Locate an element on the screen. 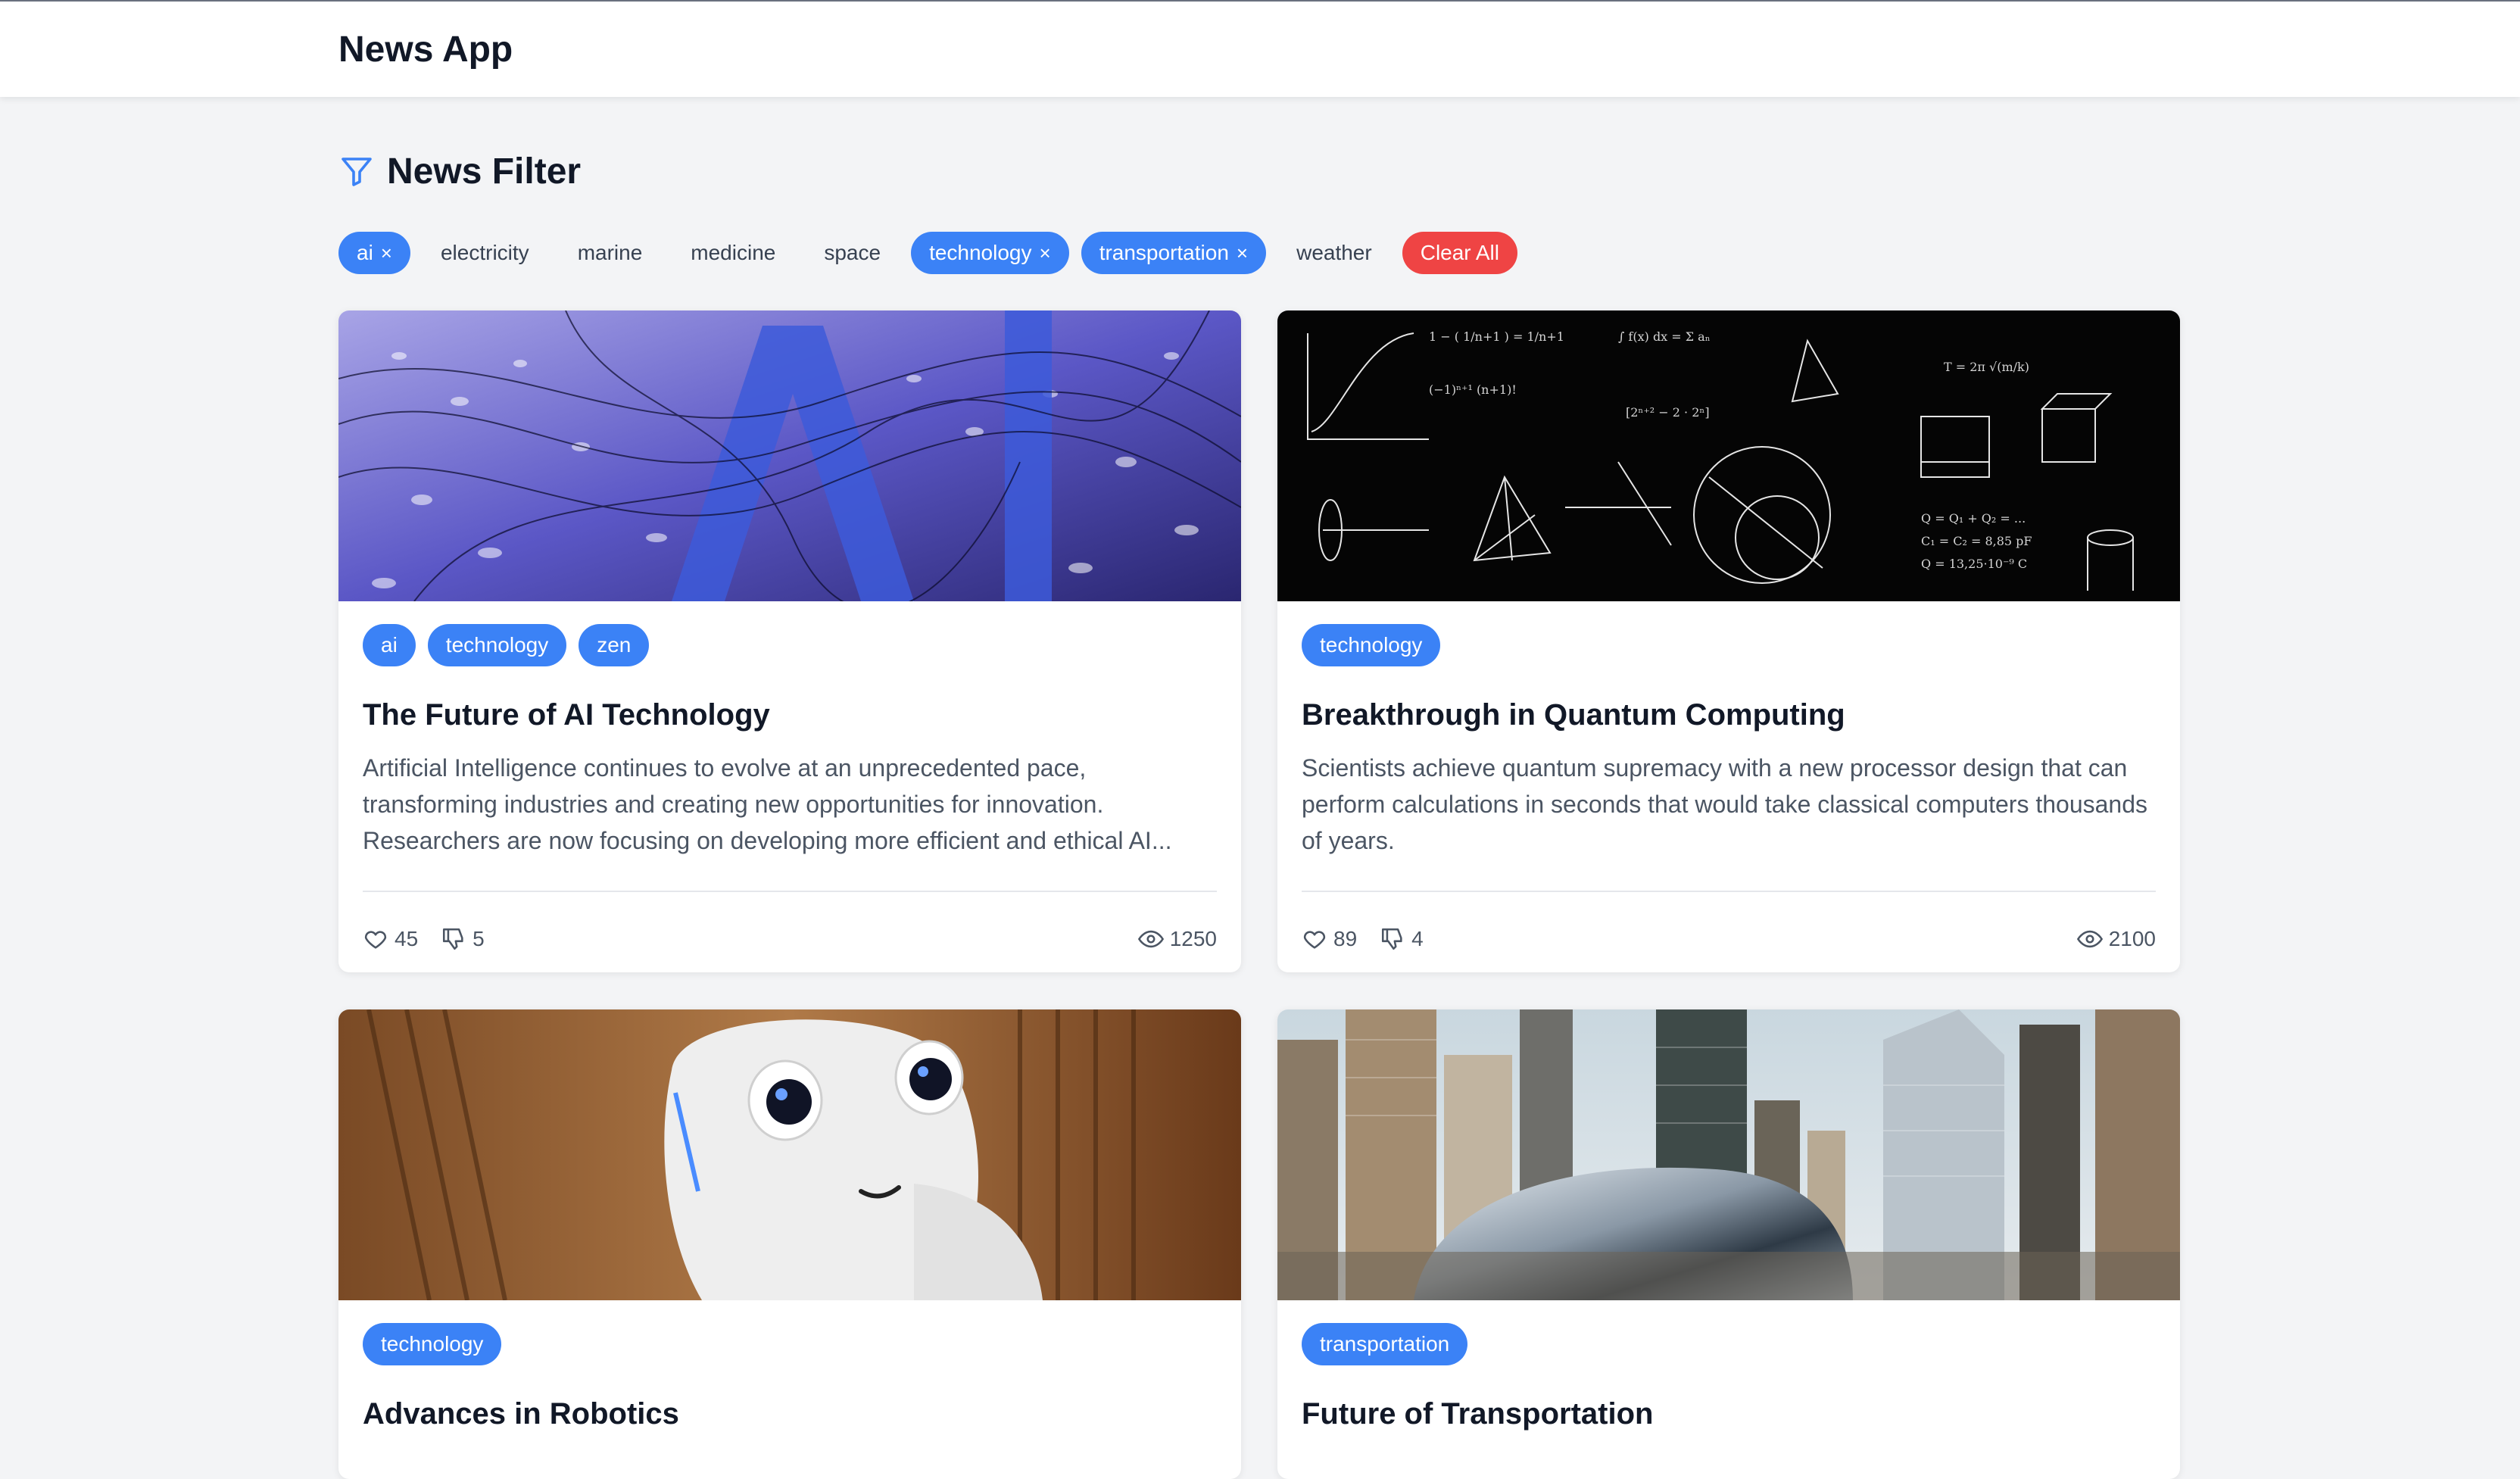  chip-label: marine is located at coordinates (610, 253).